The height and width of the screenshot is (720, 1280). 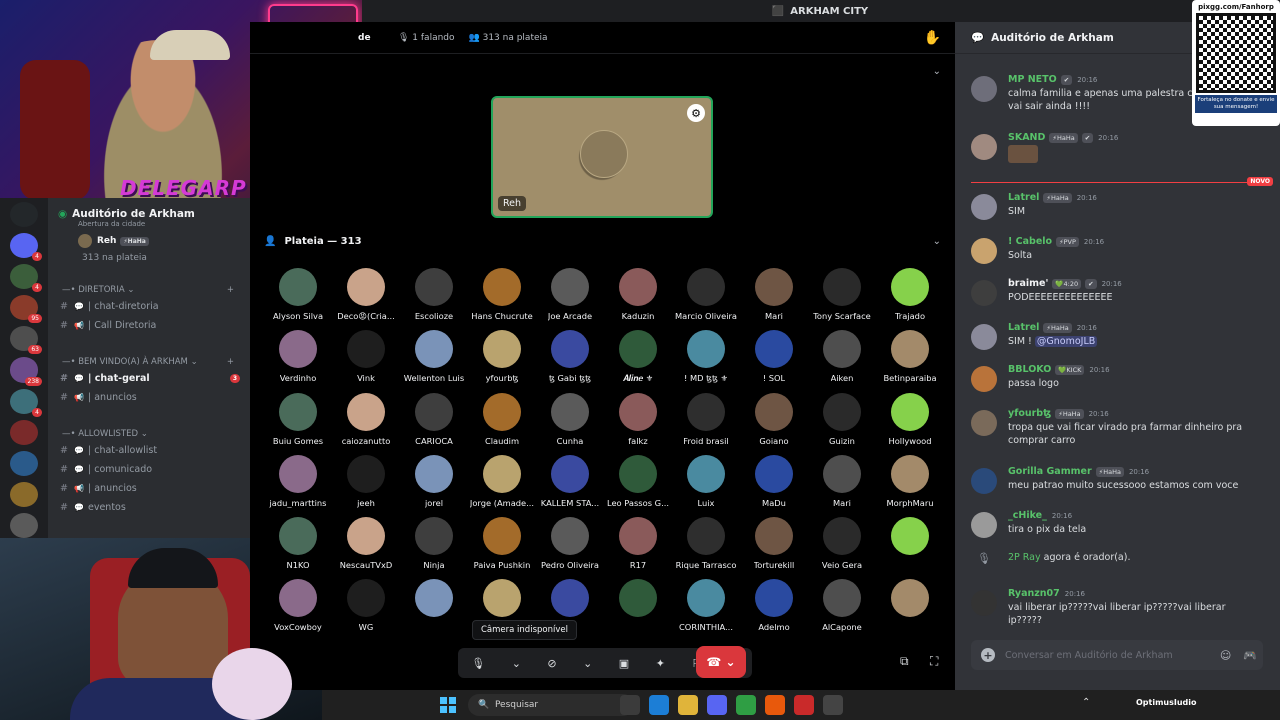 I want to click on channel-item: # 💬 | comunicado, so click(x=149, y=469).